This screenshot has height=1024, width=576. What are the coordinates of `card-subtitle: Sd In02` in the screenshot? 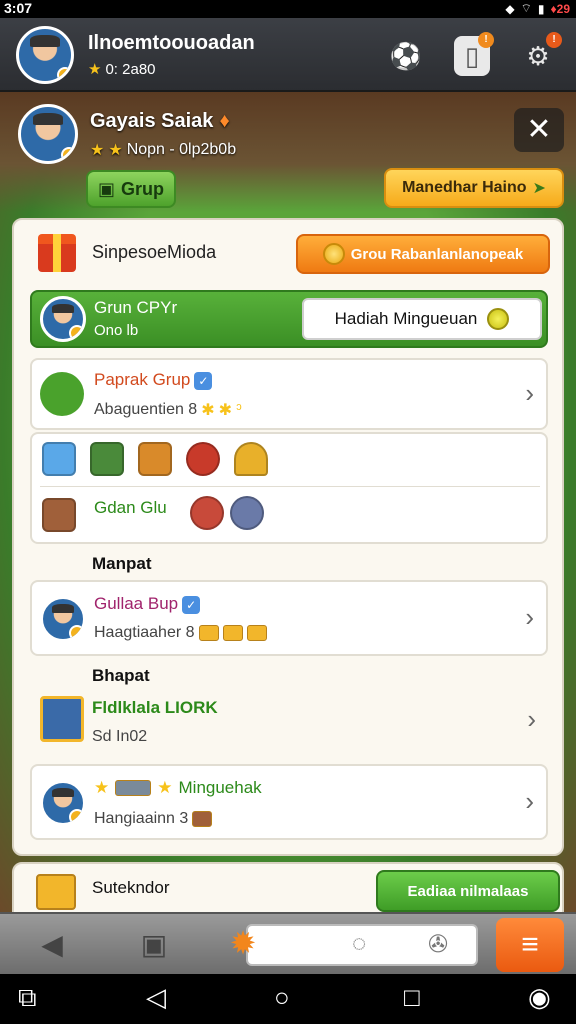 It's located at (120, 736).